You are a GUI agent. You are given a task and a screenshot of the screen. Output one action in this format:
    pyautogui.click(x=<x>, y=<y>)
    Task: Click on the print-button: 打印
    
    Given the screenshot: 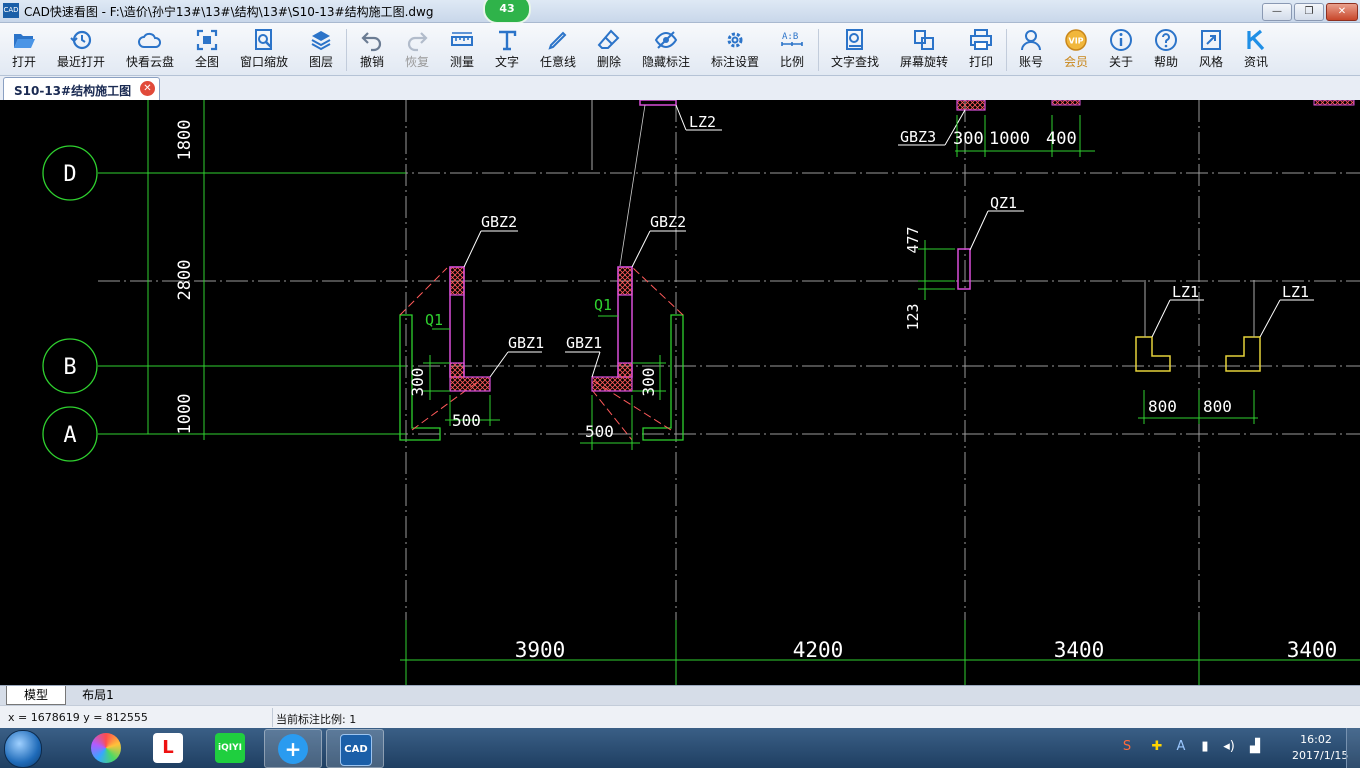 What is the action you would take?
    pyautogui.click(x=981, y=49)
    